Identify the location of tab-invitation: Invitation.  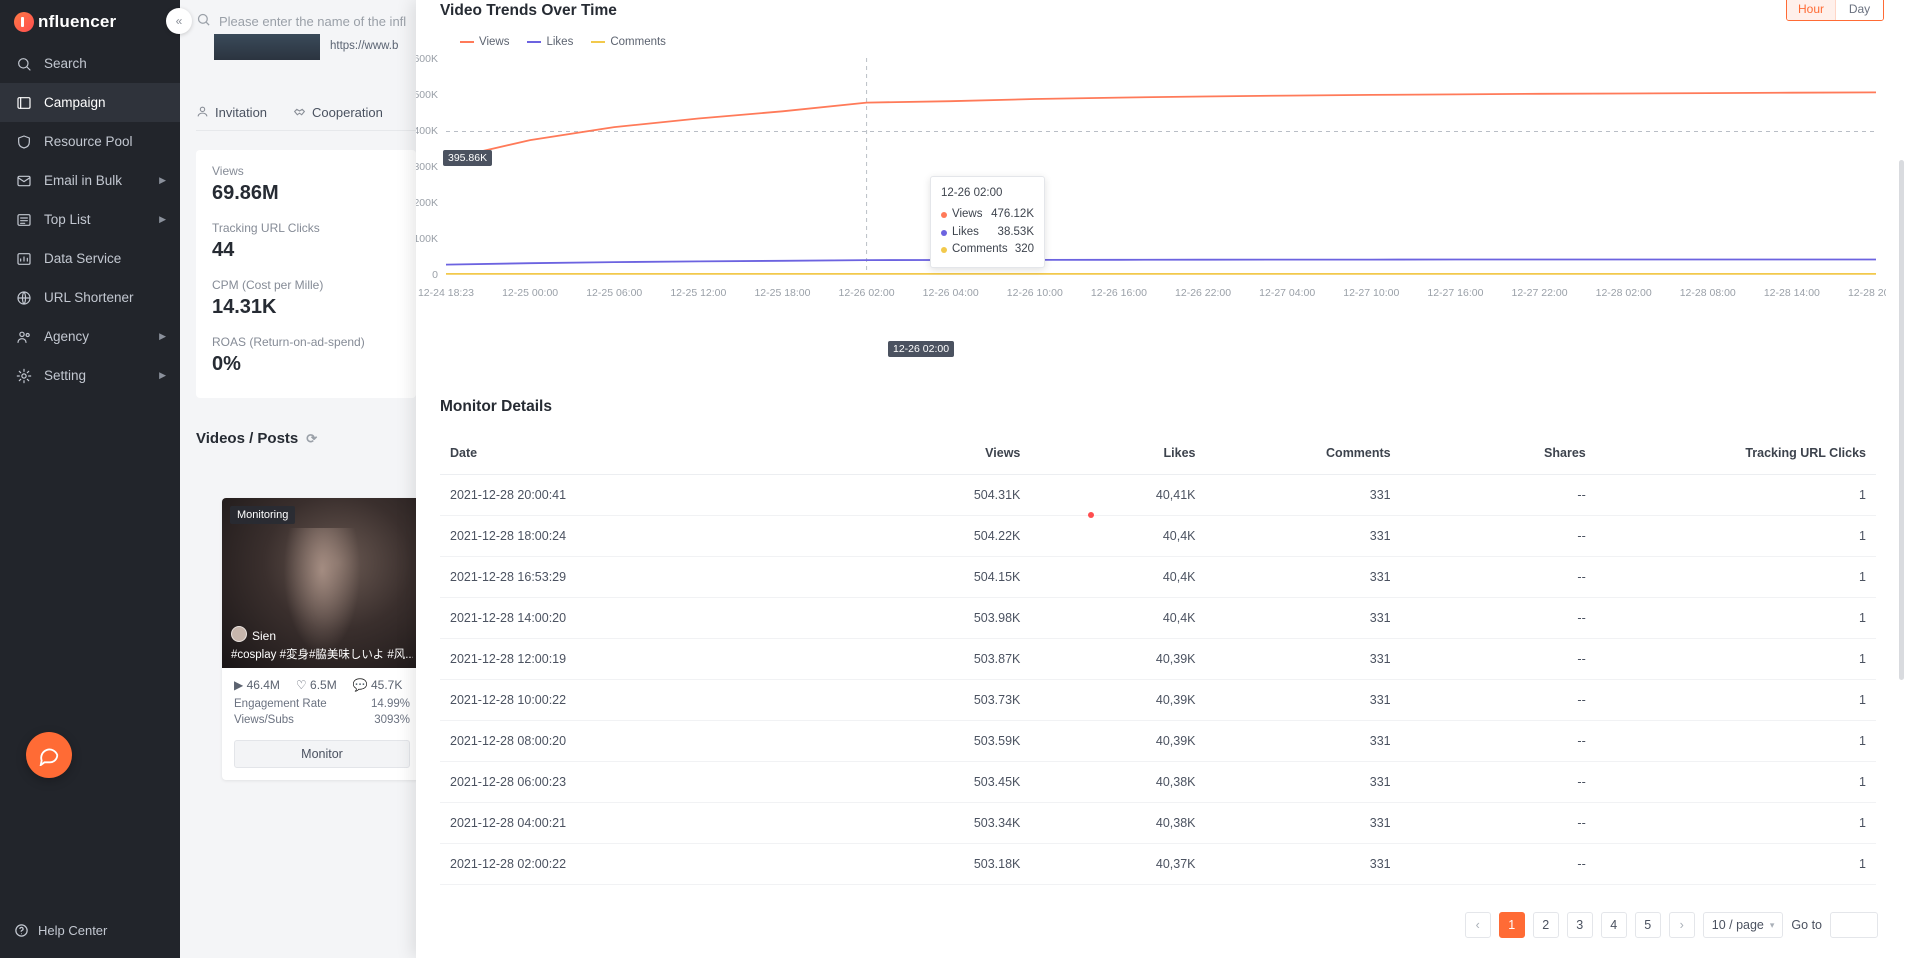
(231, 113).